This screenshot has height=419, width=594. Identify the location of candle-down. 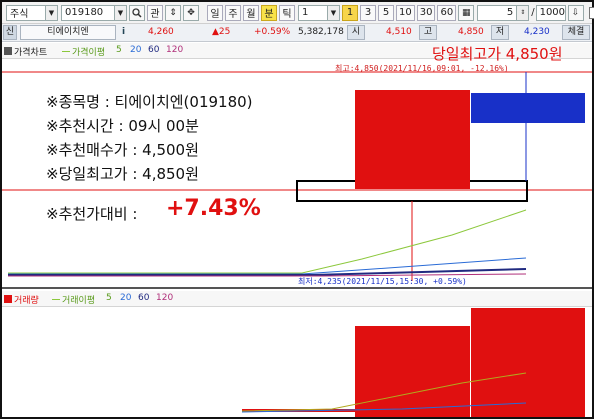
(528, 108).